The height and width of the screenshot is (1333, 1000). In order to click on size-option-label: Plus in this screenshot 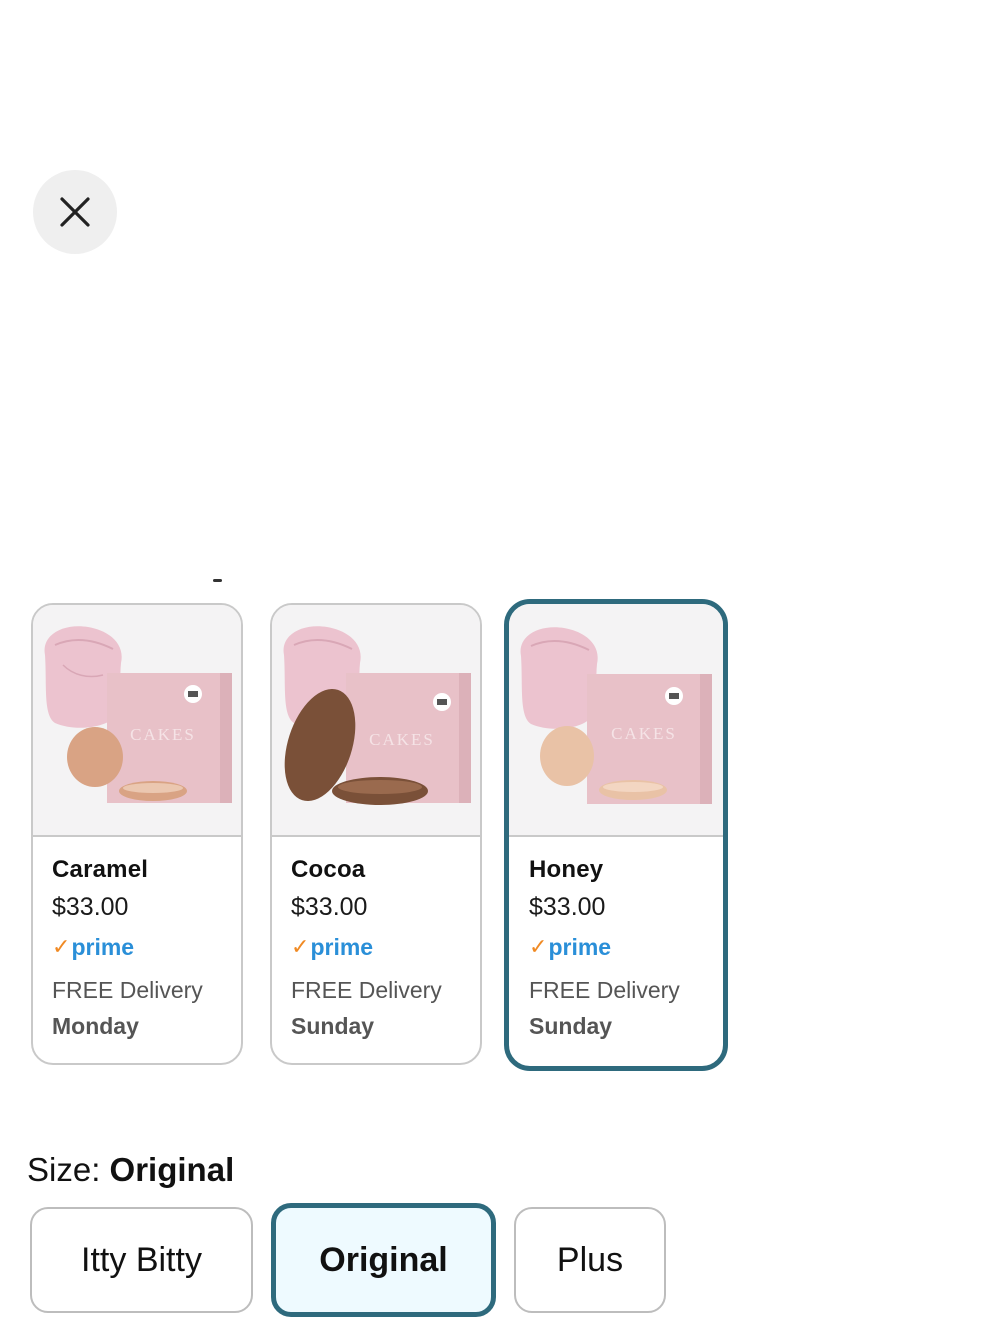, I will do `click(590, 1259)`.